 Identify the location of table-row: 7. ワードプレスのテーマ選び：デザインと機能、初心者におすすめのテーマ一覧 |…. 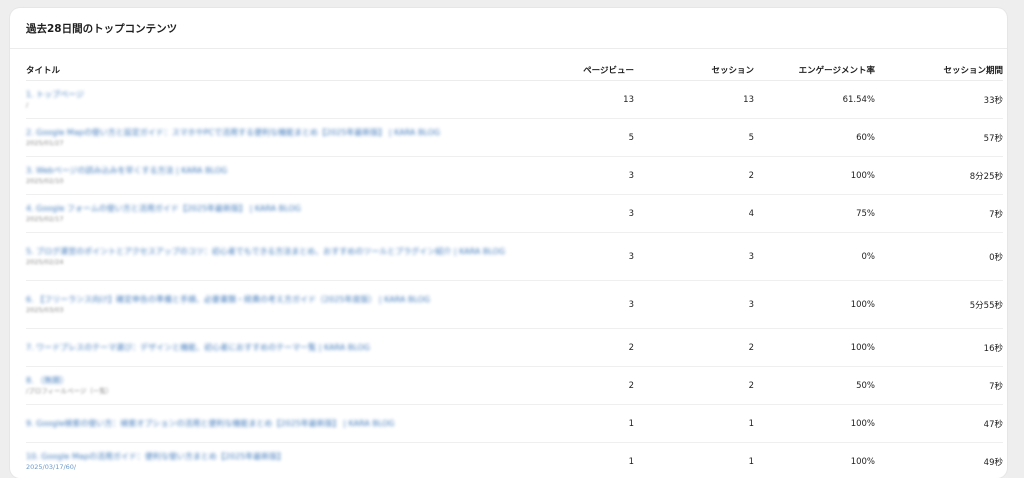
(514, 348).